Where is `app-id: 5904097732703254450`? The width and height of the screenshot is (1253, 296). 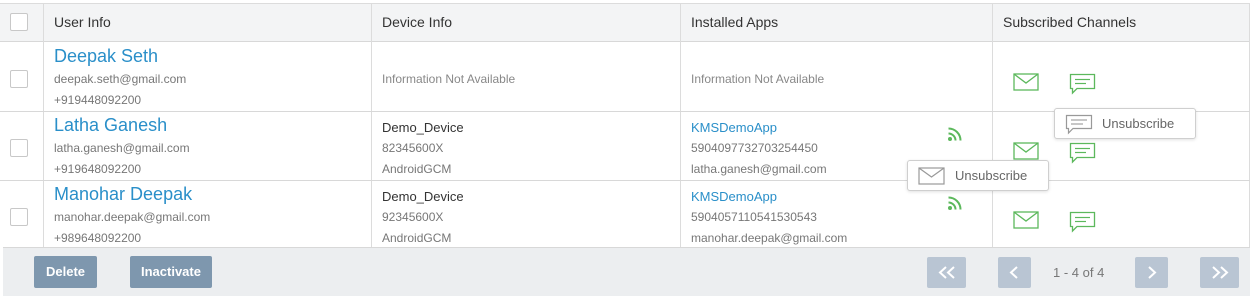
app-id: 5904097732703254450 is located at coordinates (754, 148).